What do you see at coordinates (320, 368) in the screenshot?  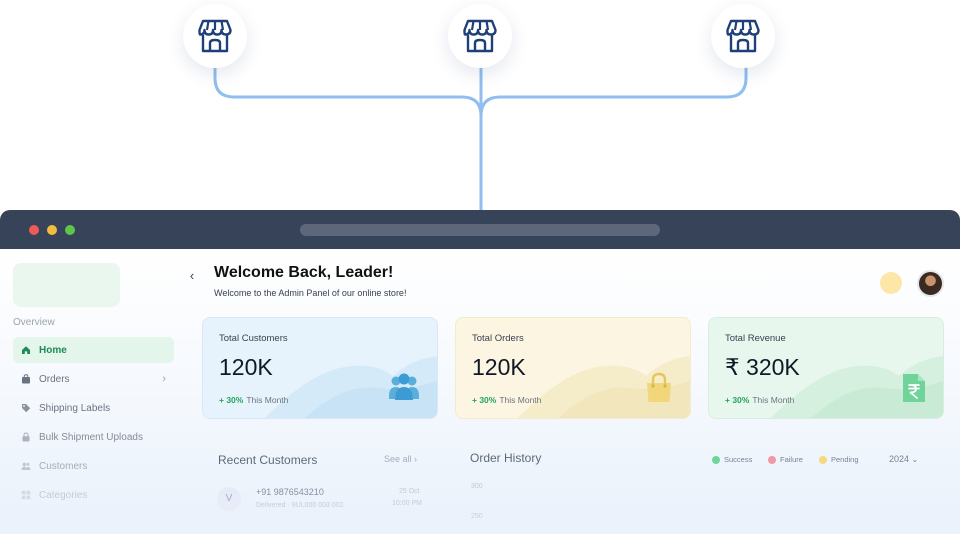 I see `stat-card-customers: Total Customers 120K + 30% This Month` at bounding box center [320, 368].